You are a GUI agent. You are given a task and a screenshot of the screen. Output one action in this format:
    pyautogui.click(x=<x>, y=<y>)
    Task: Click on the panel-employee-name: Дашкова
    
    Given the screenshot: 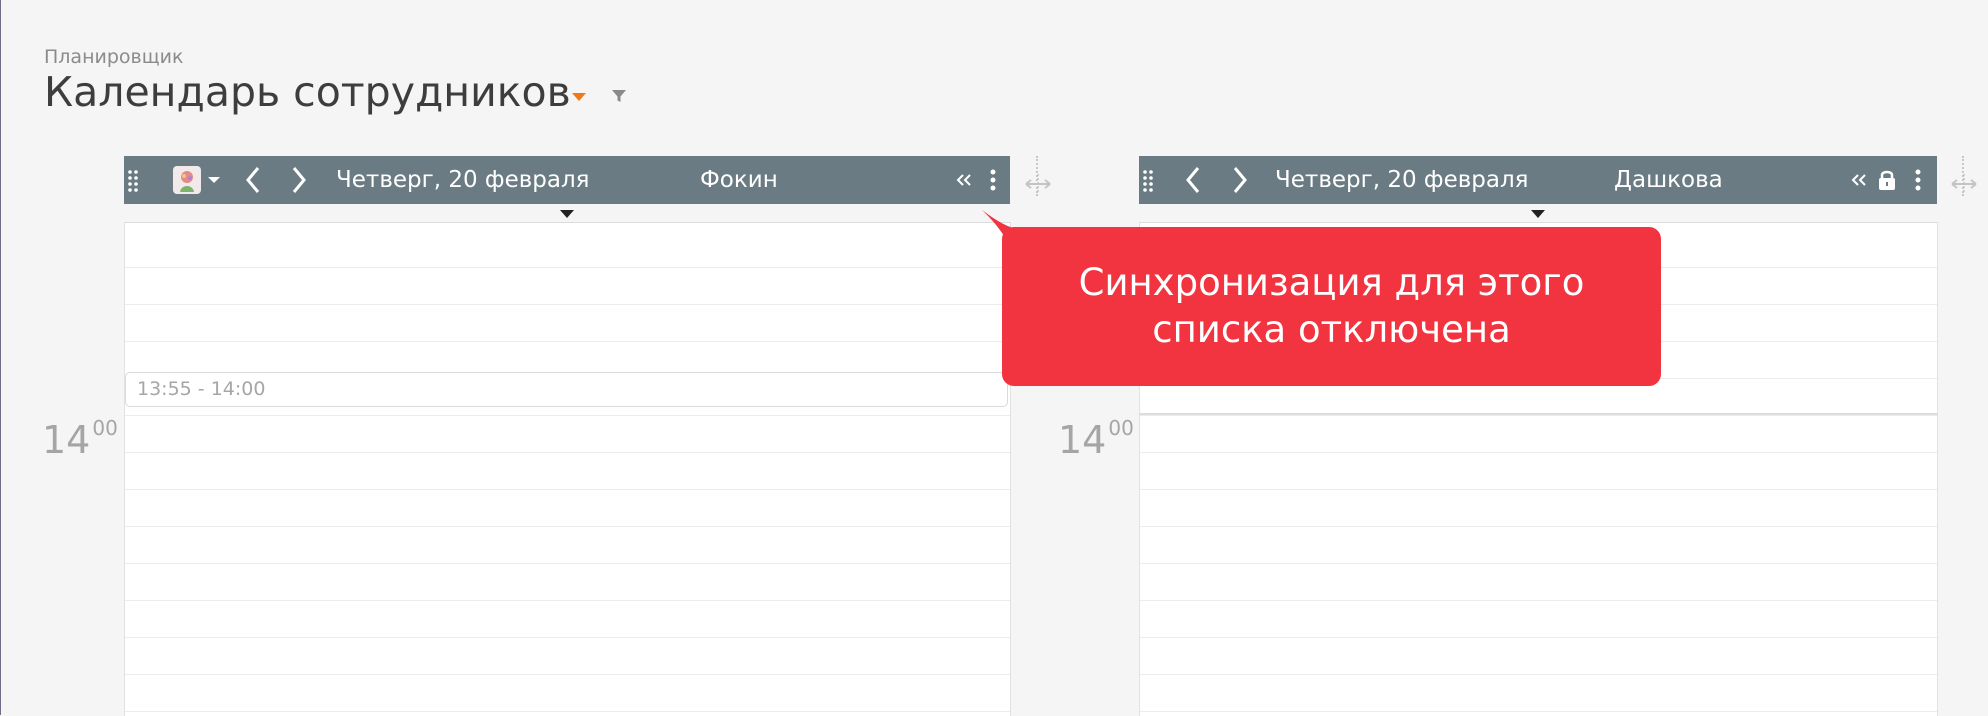 What is the action you would take?
    pyautogui.click(x=1668, y=180)
    